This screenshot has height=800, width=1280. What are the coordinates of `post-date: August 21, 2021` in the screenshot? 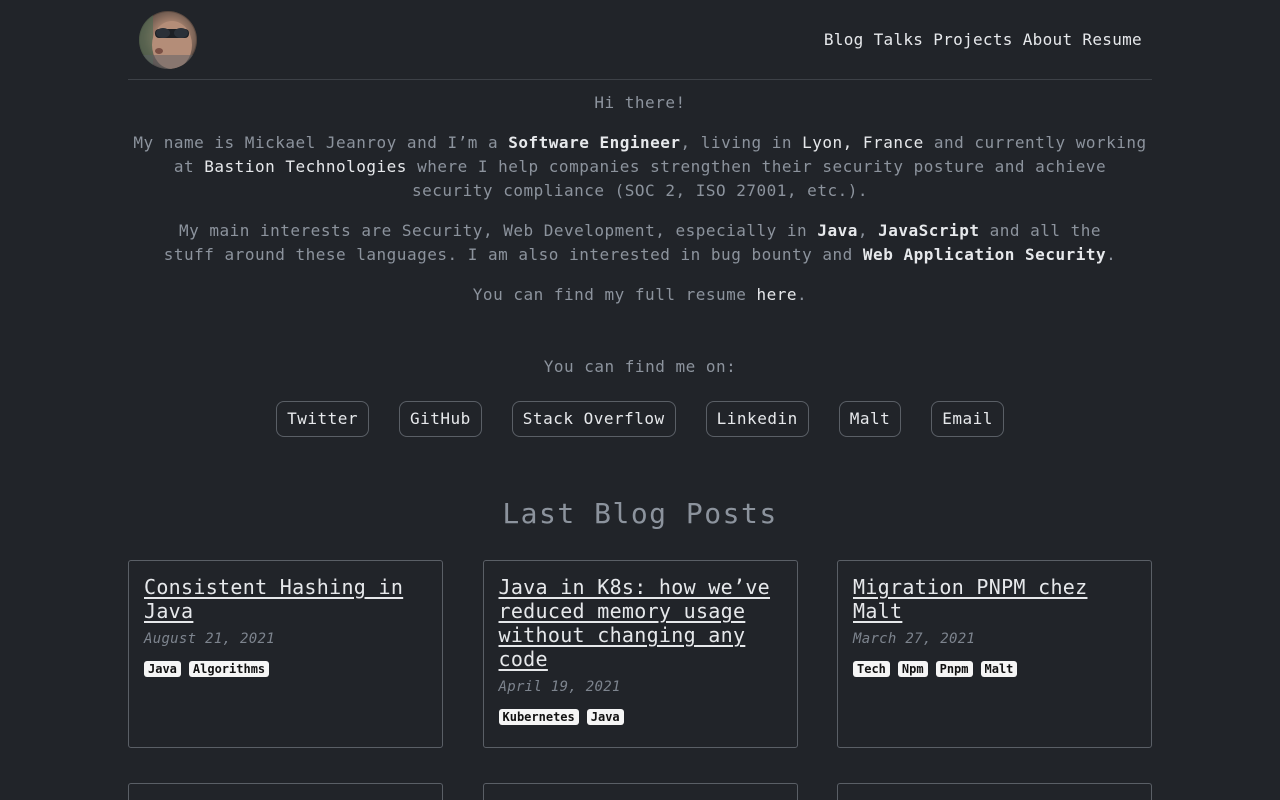 It's located at (209, 639).